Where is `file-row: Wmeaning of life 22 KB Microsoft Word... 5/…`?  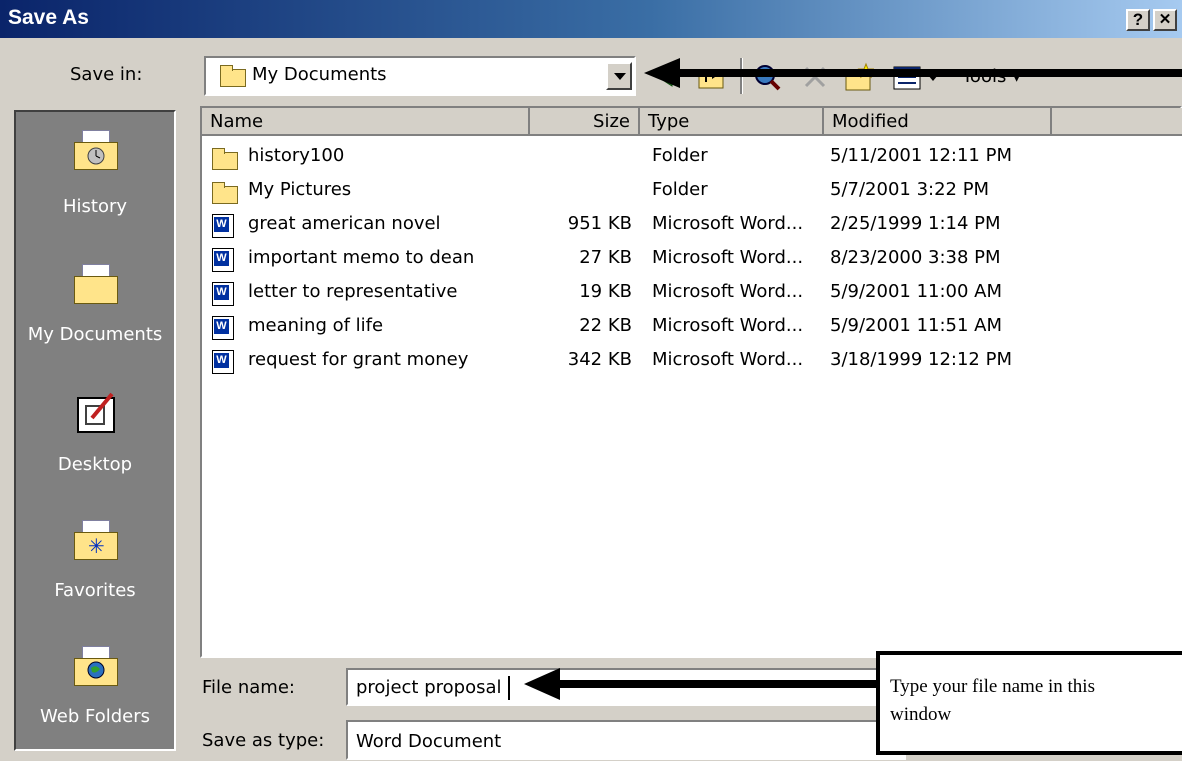 file-row: Wmeaning of life 22 KB Microsoft Word... 5/… is located at coordinates (692, 328).